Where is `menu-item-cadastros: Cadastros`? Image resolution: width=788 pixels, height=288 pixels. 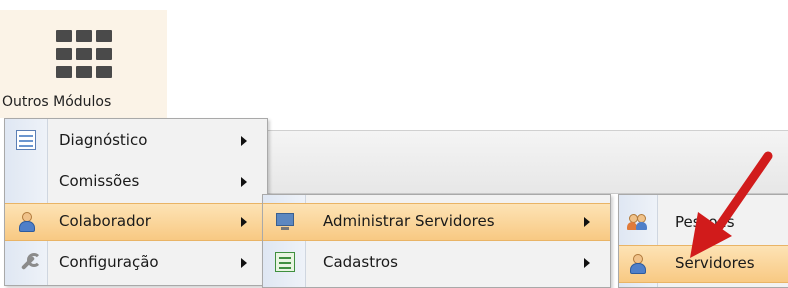 menu-item-cadastros: Cadastros is located at coordinates (436, 263).